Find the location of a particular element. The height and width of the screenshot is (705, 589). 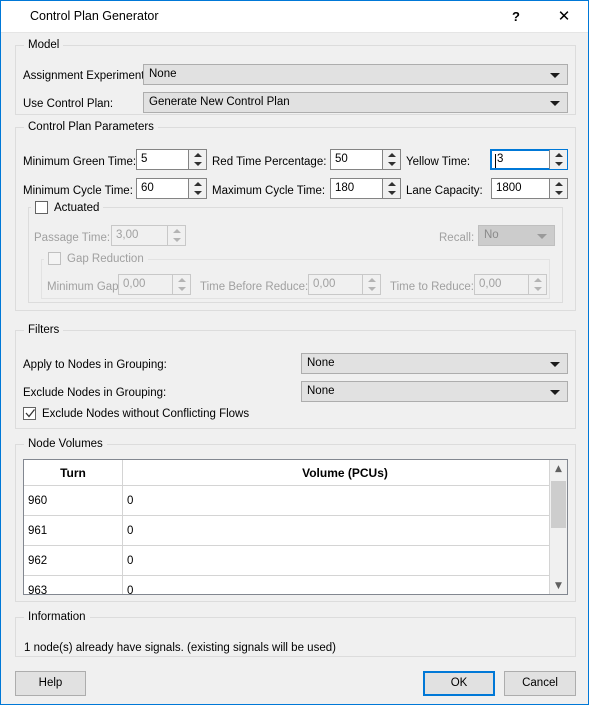

gap-reduction-label: Gap Reduction is located at coordinates (105, 258).